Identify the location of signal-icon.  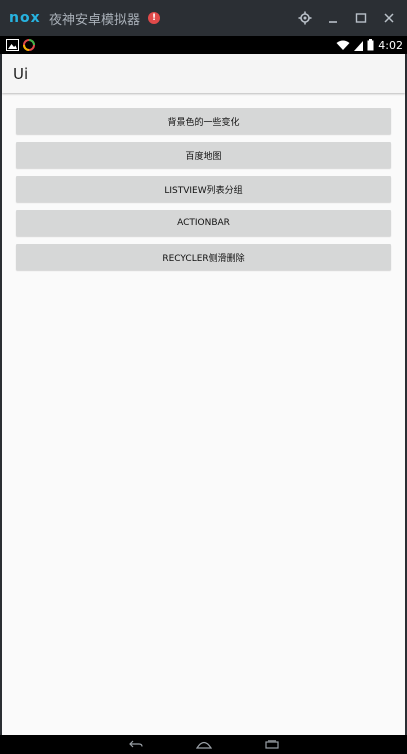
(359, 45).